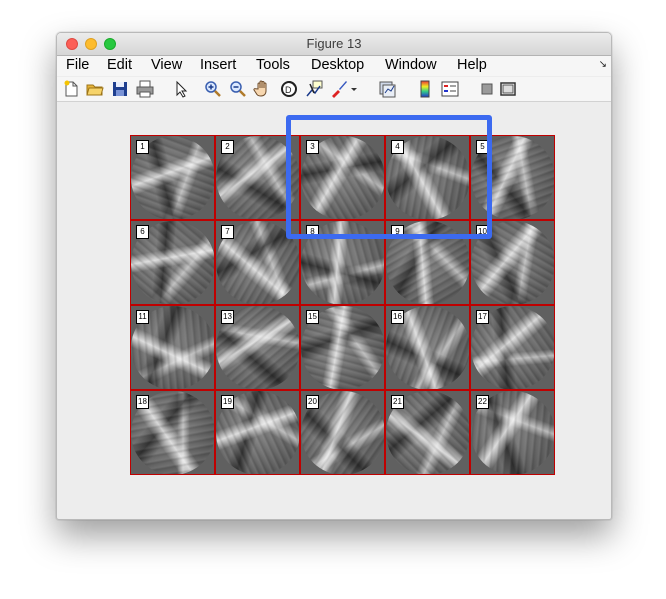  What do you see at coordinates (314, 89) in the screenshot?
I see `data-cursor-icon` at bounding box center [314, 89].